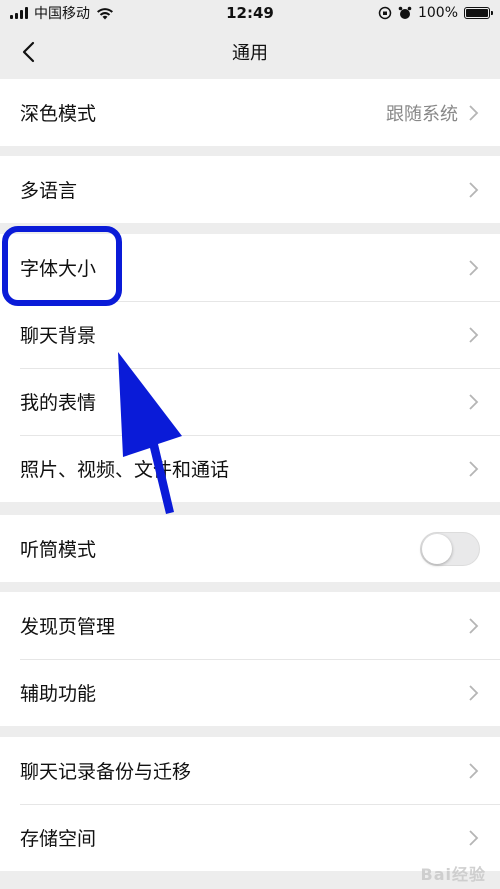  I want to click on carrier-label: 中国移动, so click(62, 14).